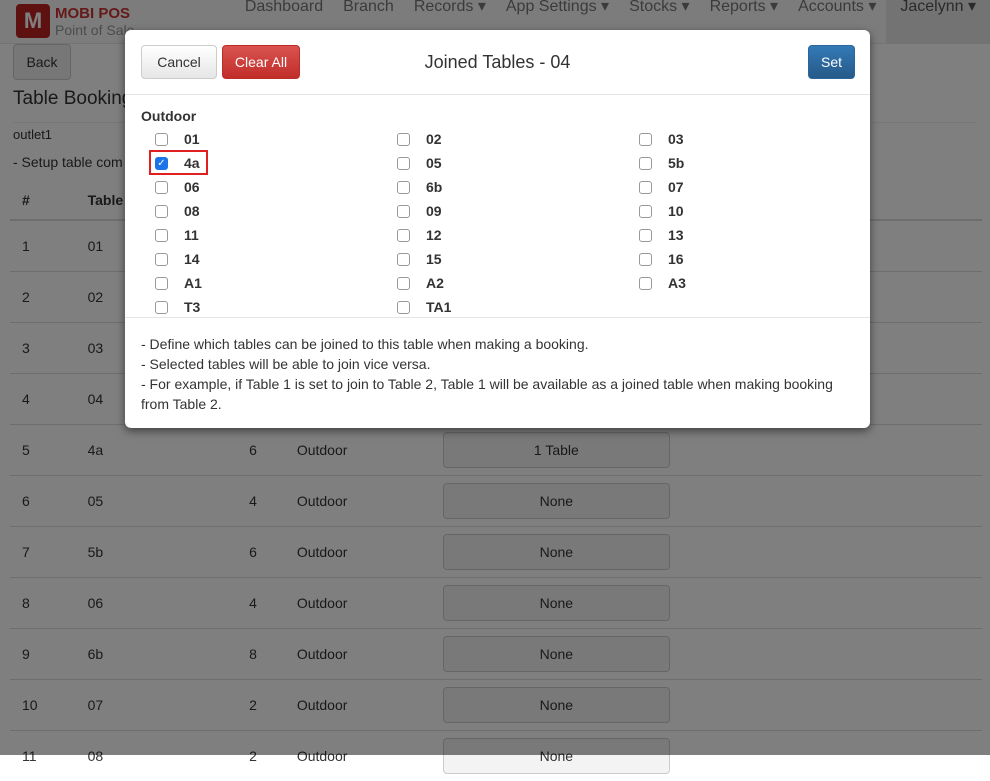 The height and width of the screenshot is (781, 990). Describe the element at coordinates (192, 211) in the screenshot. I see `option-label: 08` at that location.